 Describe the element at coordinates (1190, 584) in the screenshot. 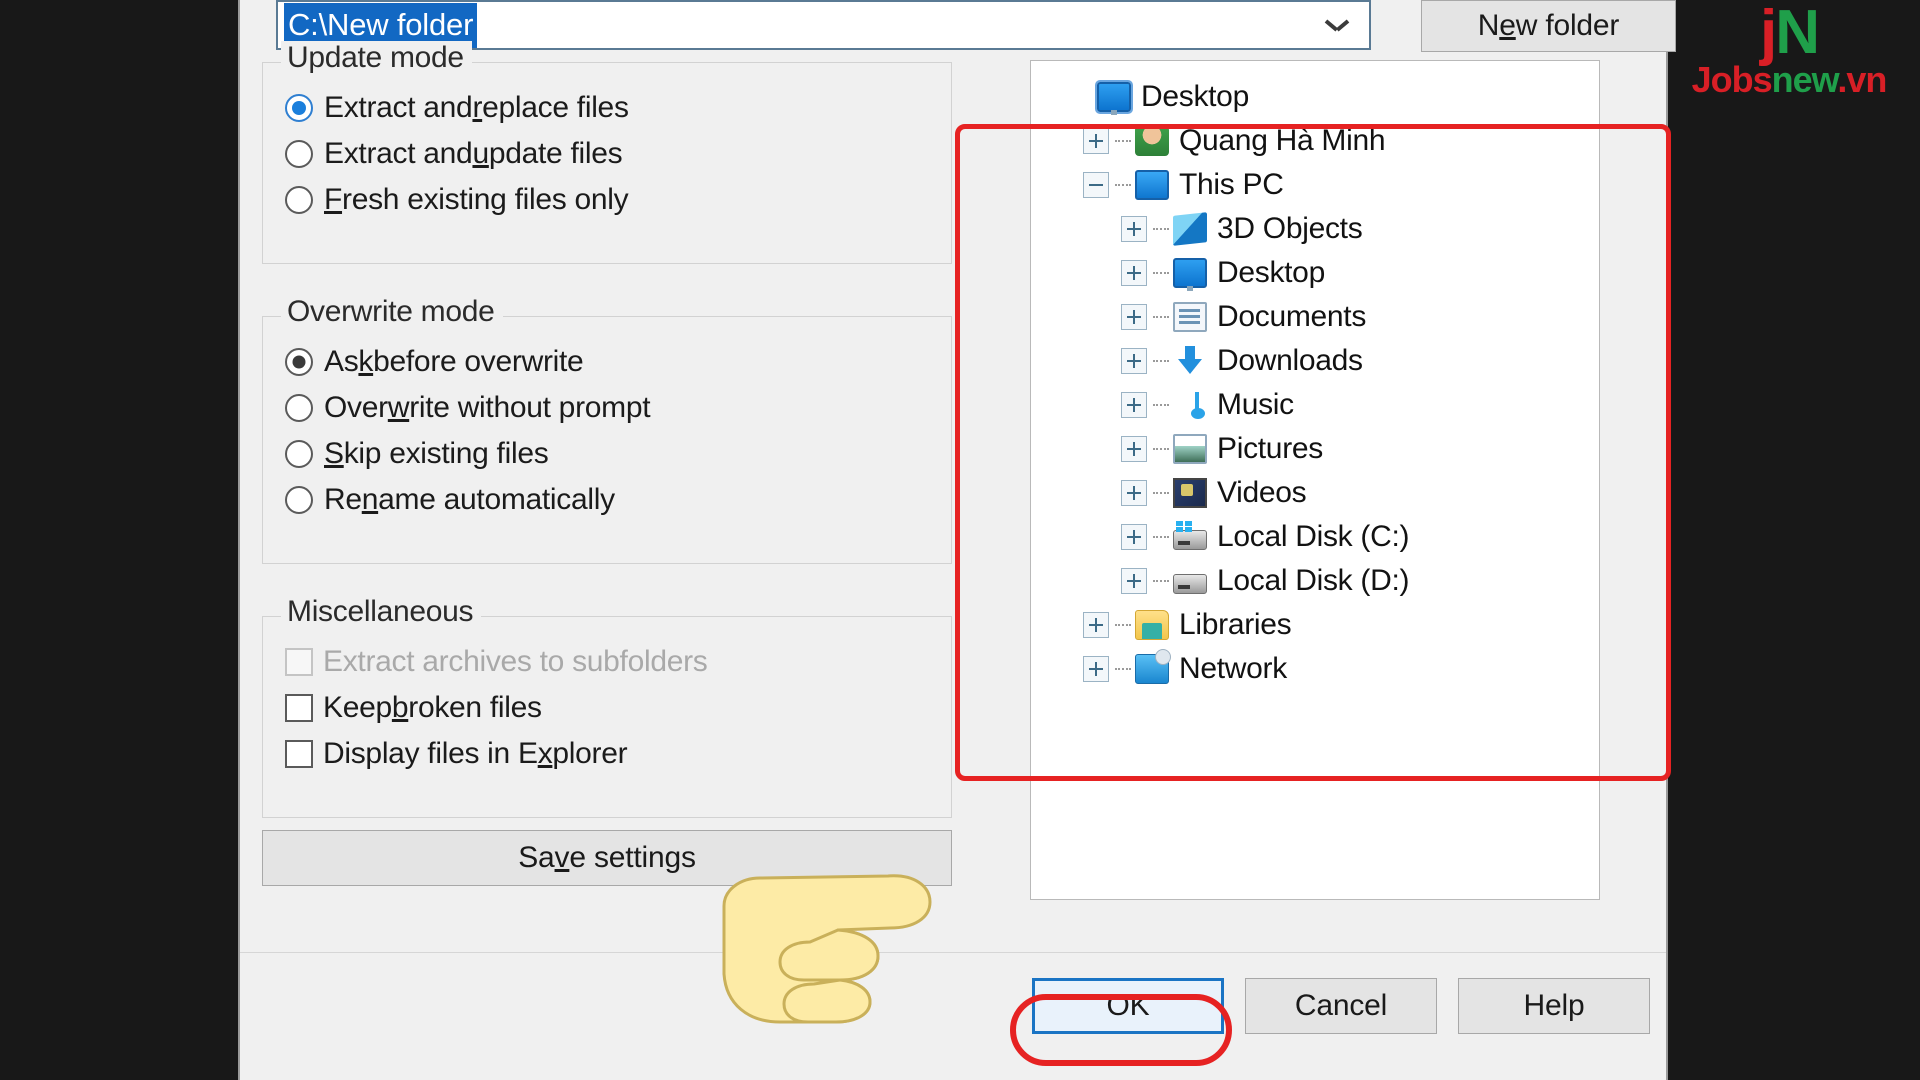

I see `drive-icon` at that location.